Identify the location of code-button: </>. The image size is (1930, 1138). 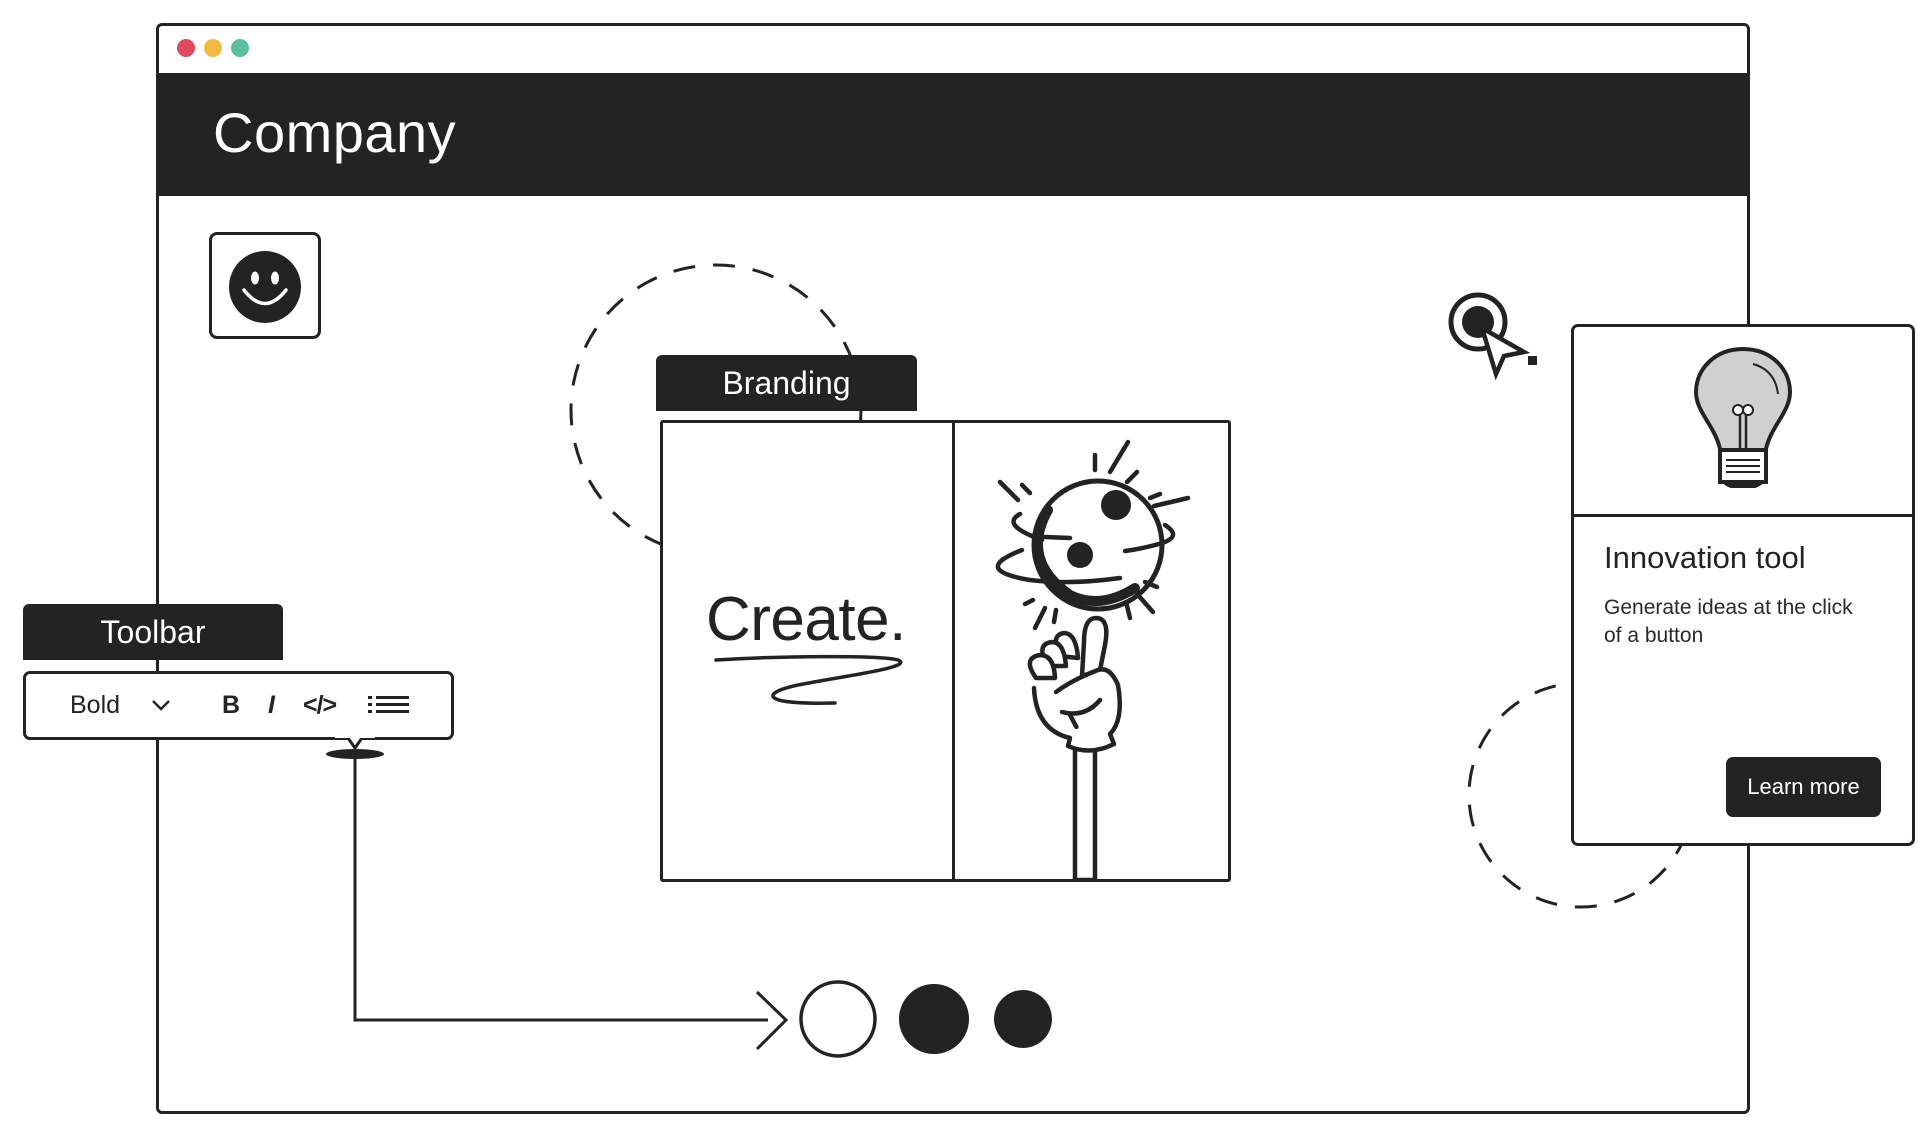
(320, 705).